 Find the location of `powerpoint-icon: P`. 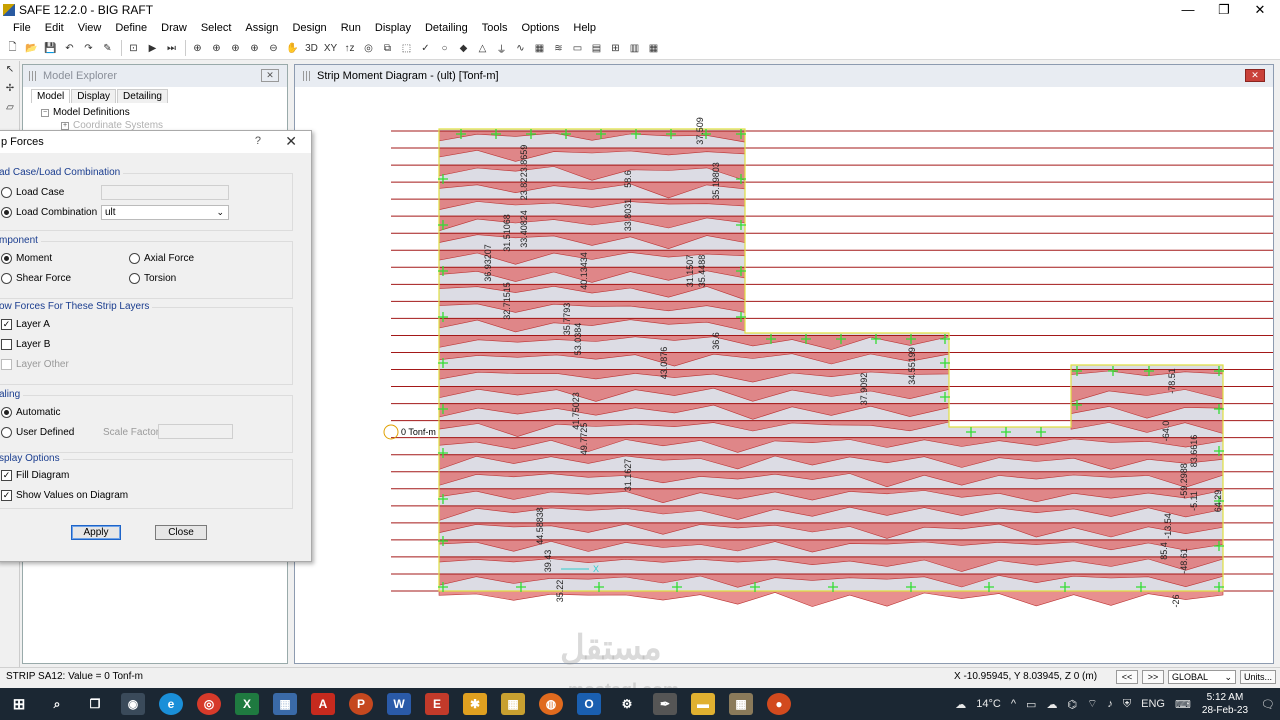

powerpoint-icon: P is located at coordinates (361, 704).